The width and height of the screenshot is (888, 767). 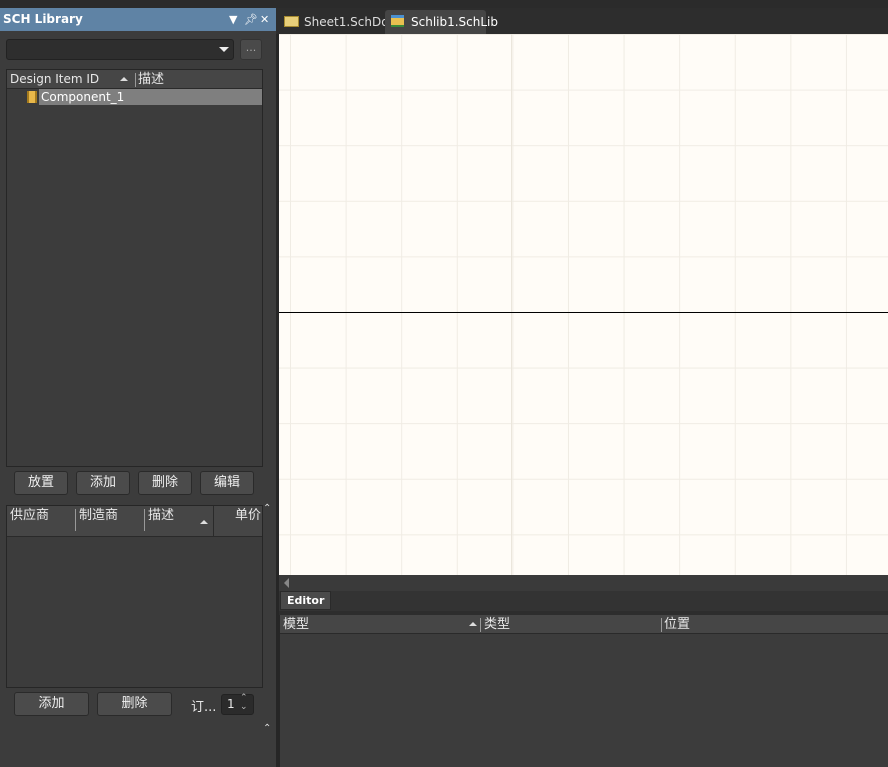 What do you see at coordinates (582, 21) in the screenshot?
I see `document-tabs: Sheet1.SchDoc Schlib1.SchLib` at bounding box center [582, 21].